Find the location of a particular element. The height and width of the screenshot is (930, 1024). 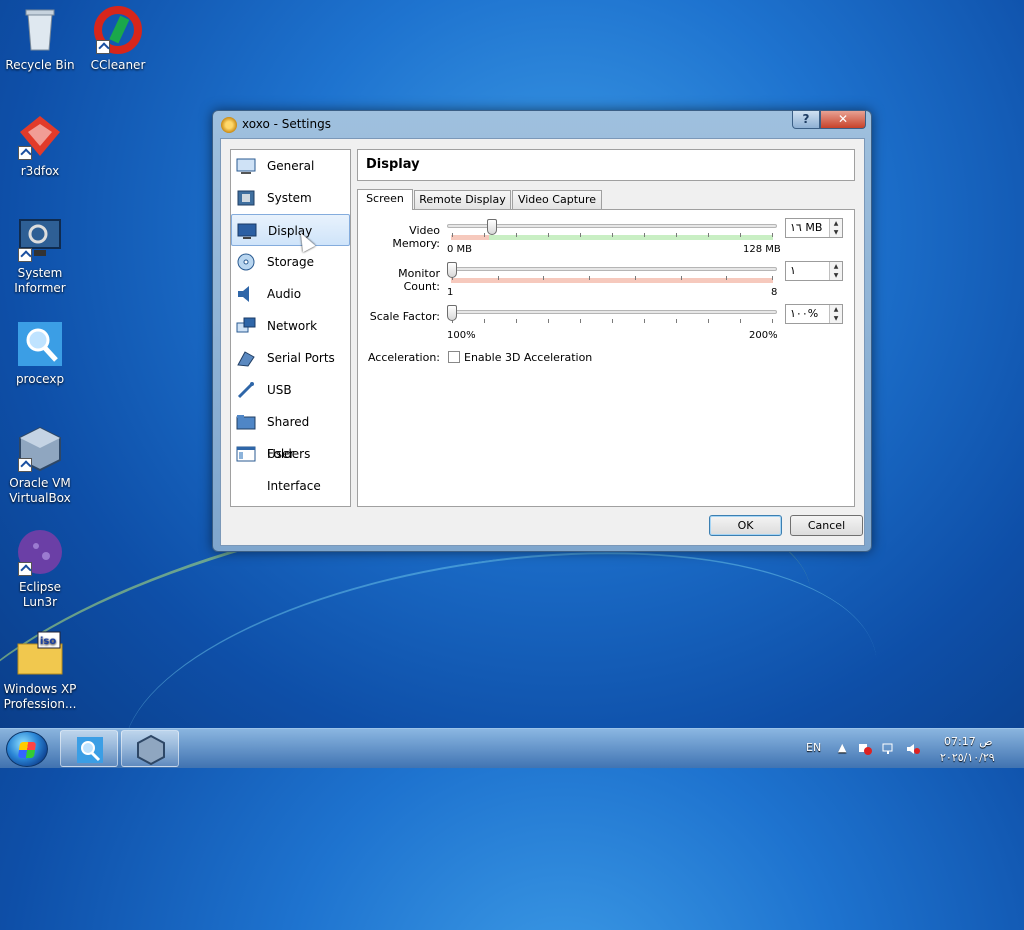

clock-date: ٢٠٢٥/١٠/٢٩ is located at coordinates (967, 757).